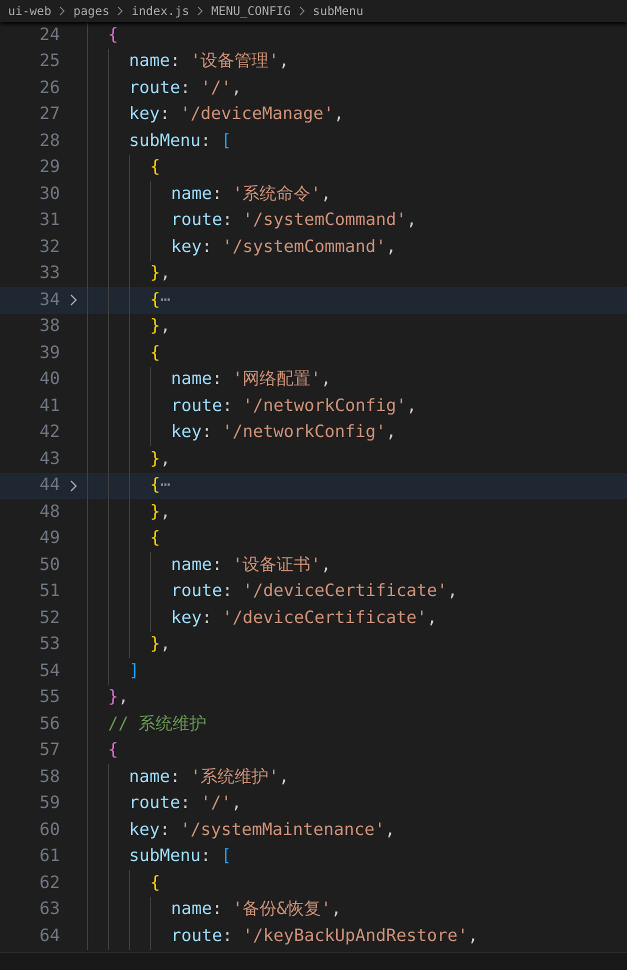 Image resolution: width=627 pixels, height=970 pixels. Describe the element at coordinates (49, 353) in the screenshot. I see `line-number: 39` at that location.